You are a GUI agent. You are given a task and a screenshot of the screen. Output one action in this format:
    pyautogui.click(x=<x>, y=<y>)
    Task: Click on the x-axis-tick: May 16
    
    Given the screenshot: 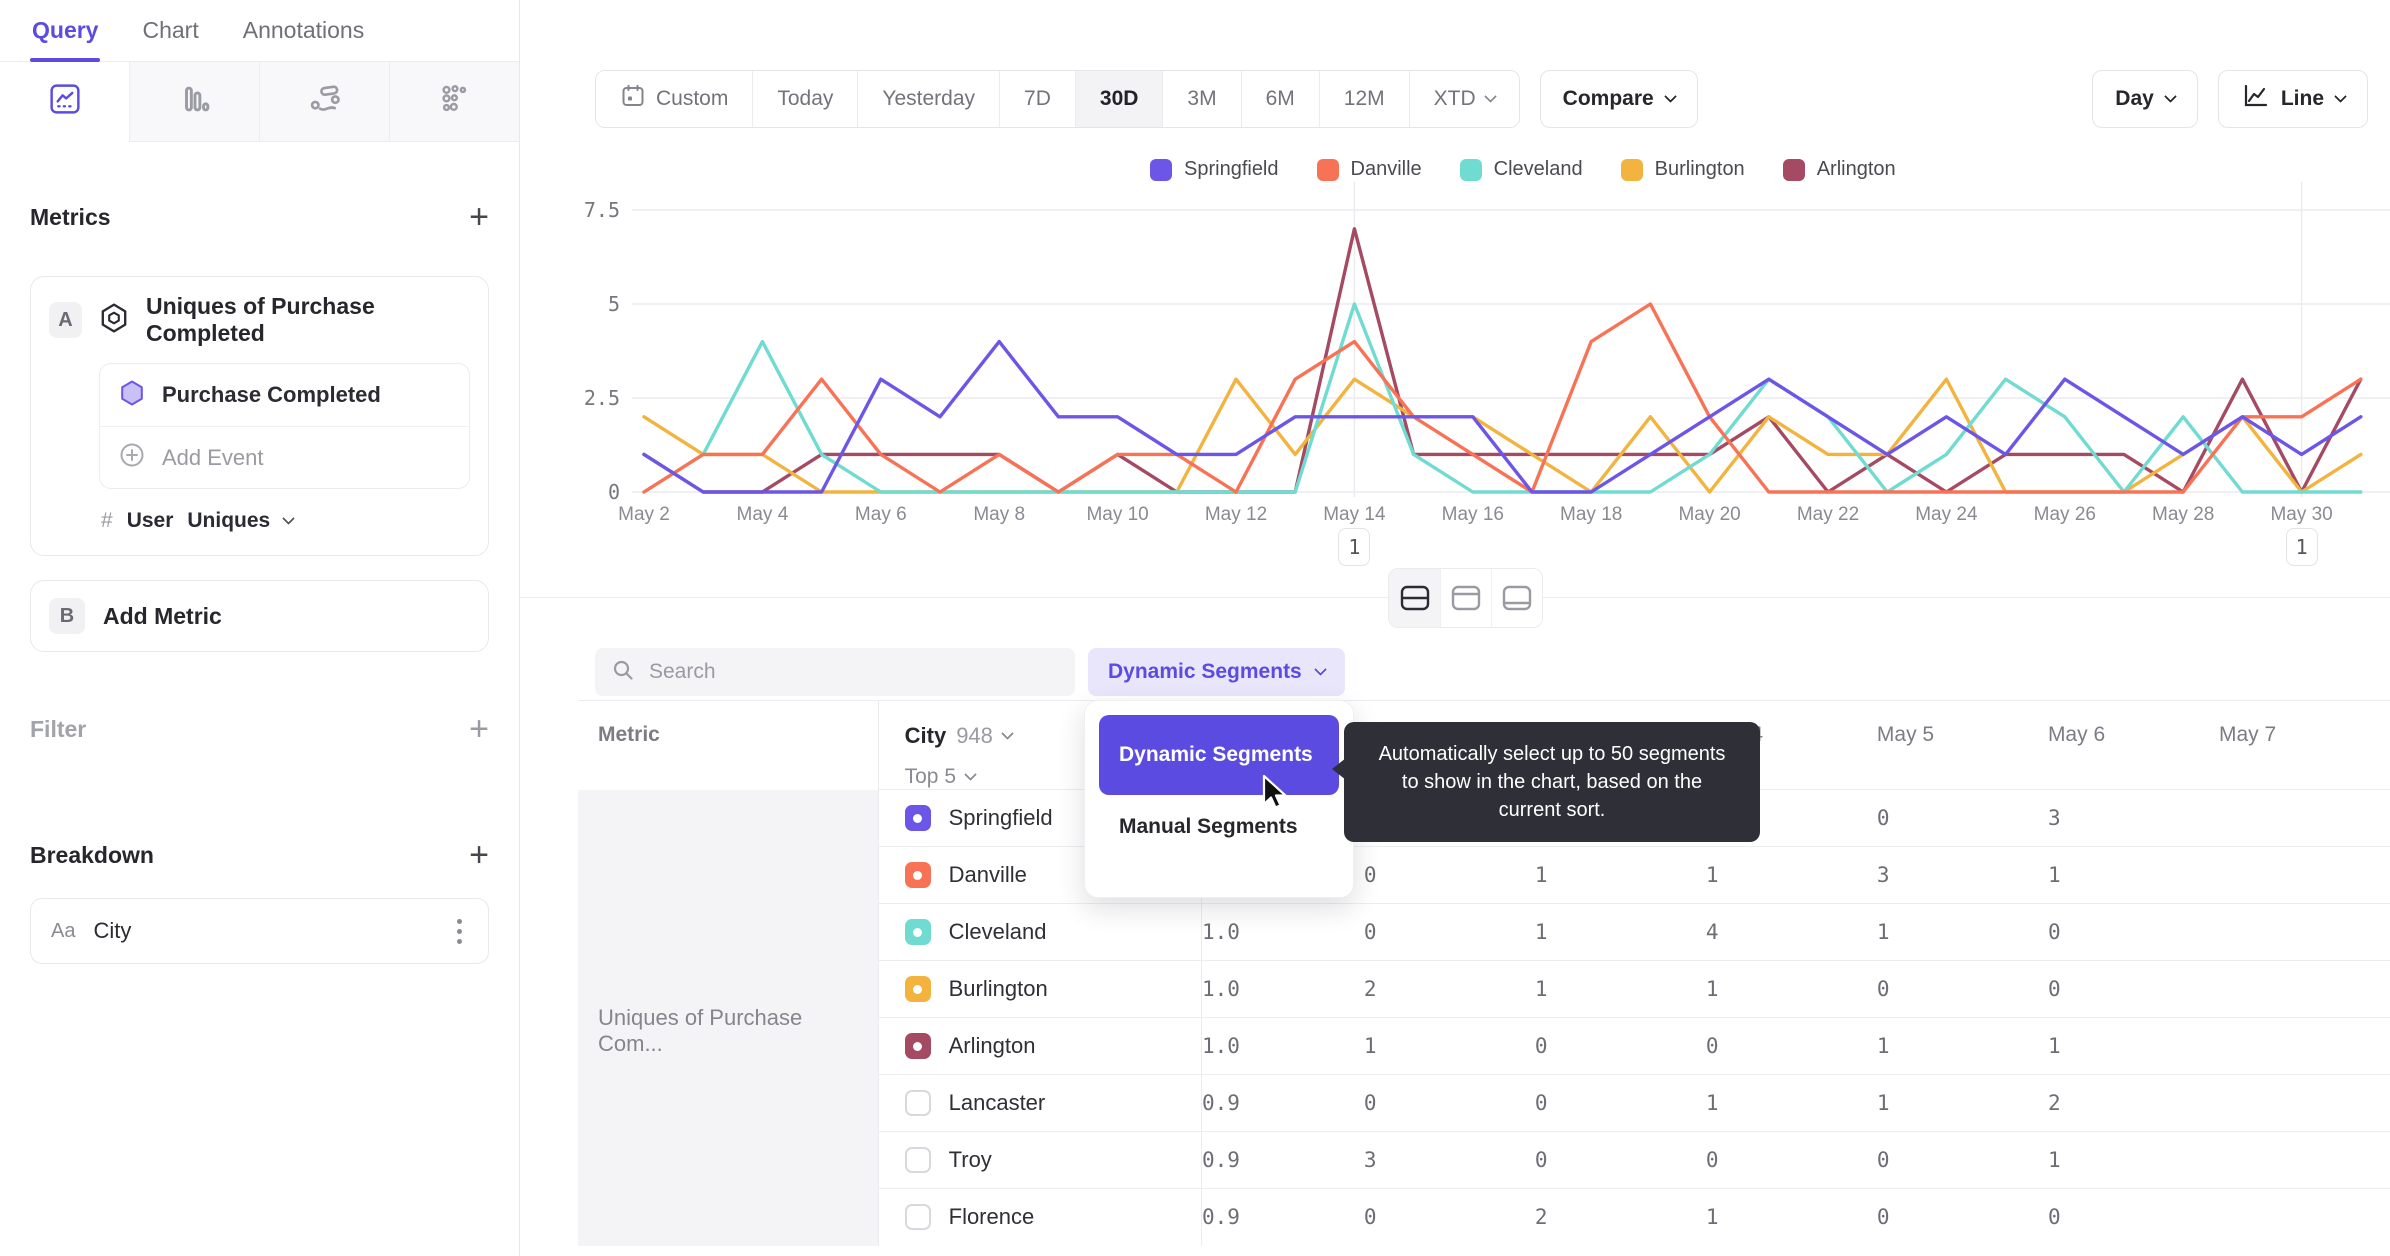 What is the action you would take?
    pyautogui.click(x=1473, y=514)
    